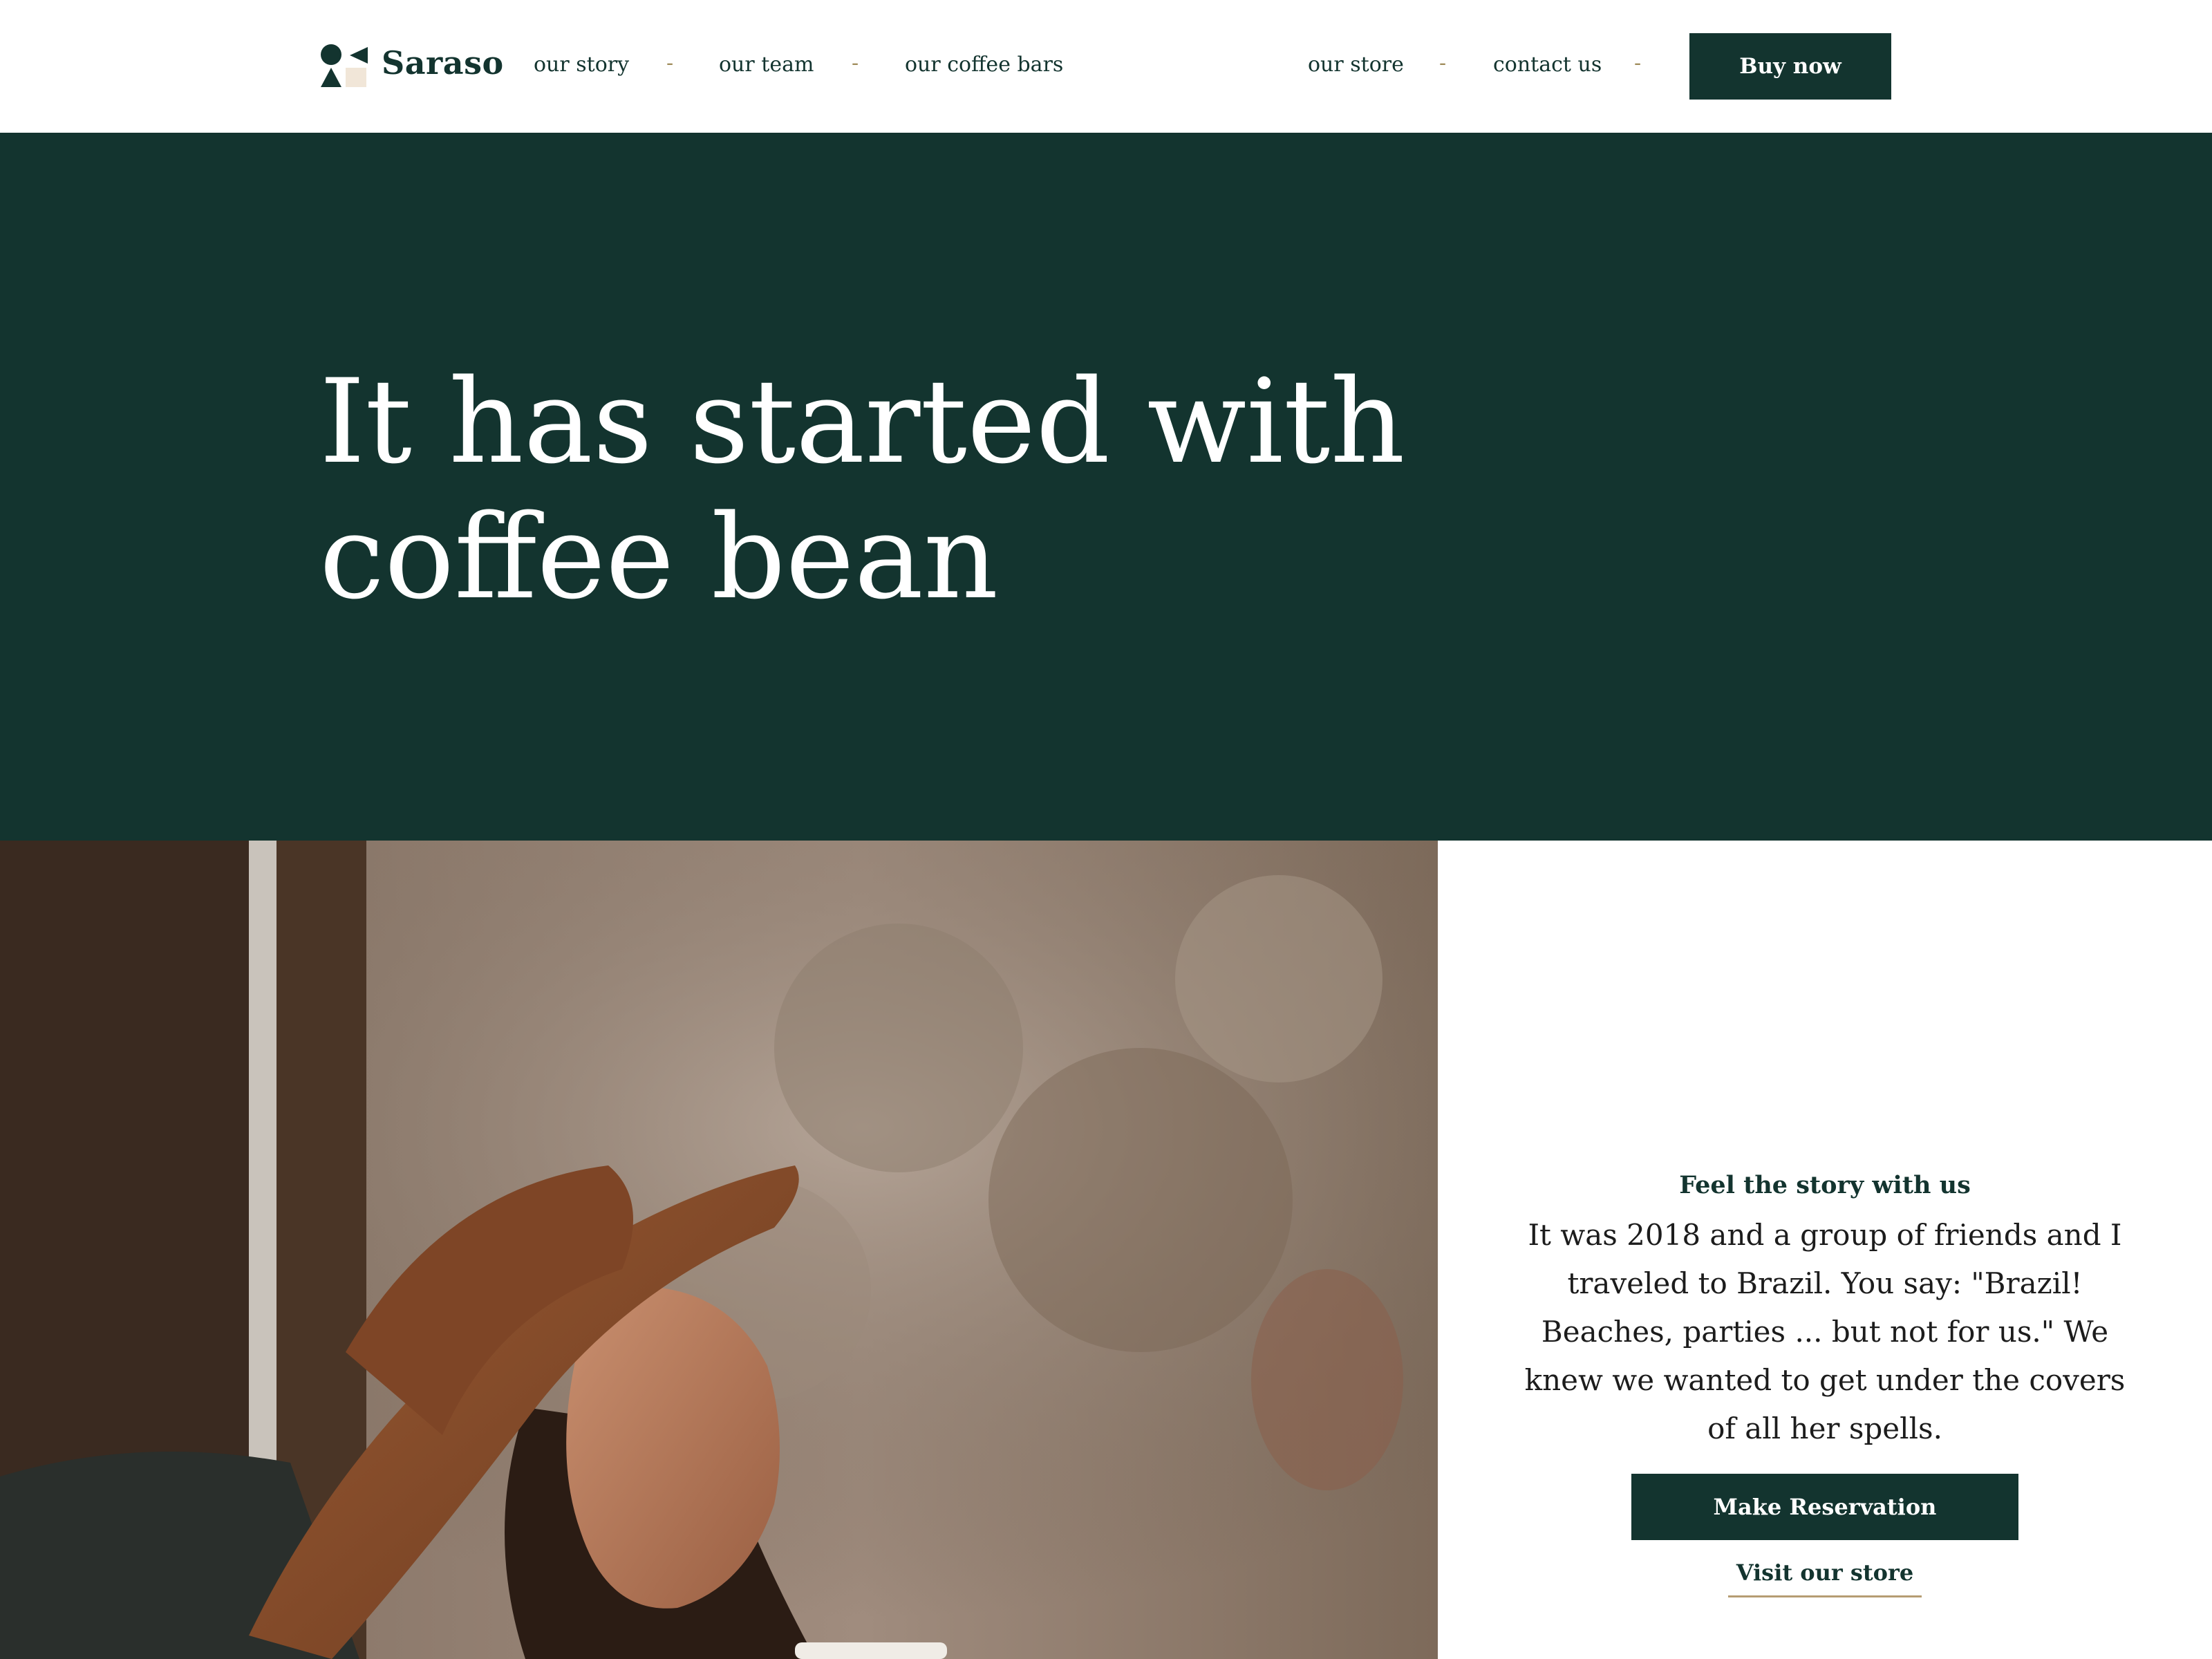  Describe the element at coordinates (766, 65) in the screenshot. I see `nav-our-team: our team` at that location.